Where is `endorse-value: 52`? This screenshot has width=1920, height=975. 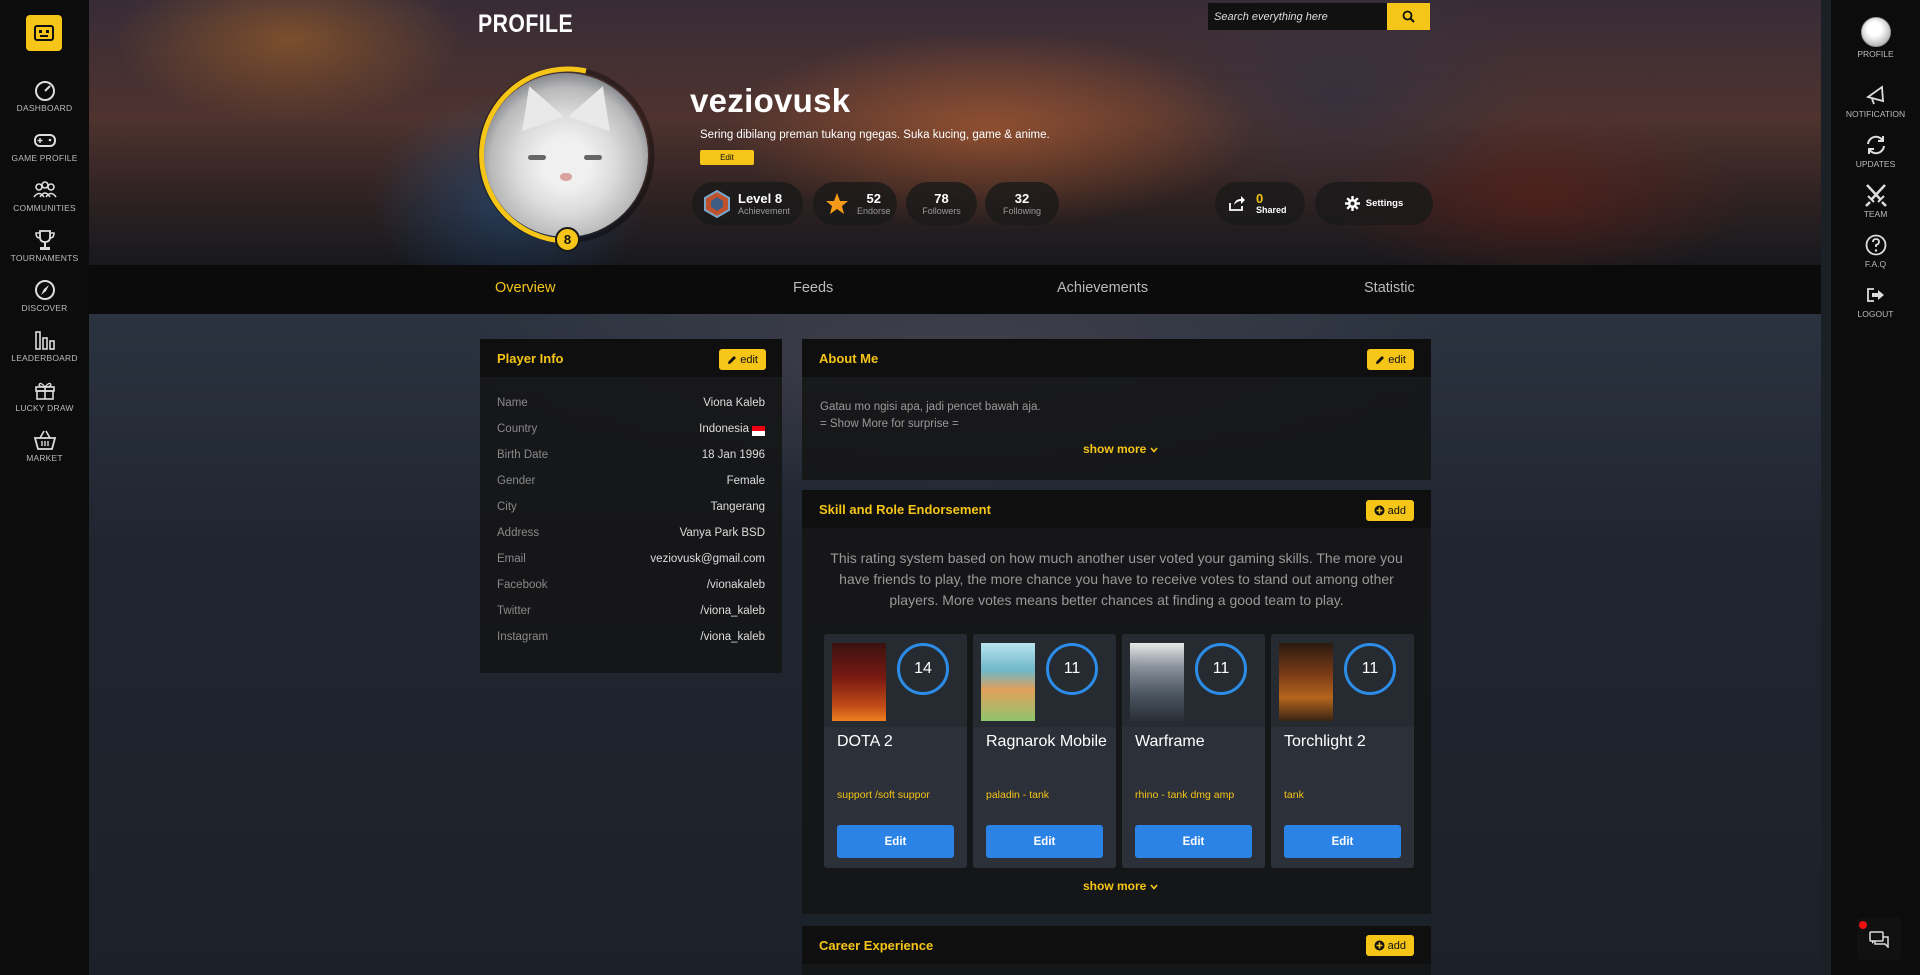
endorse-value: 52 is located at coordinates (873, 198).